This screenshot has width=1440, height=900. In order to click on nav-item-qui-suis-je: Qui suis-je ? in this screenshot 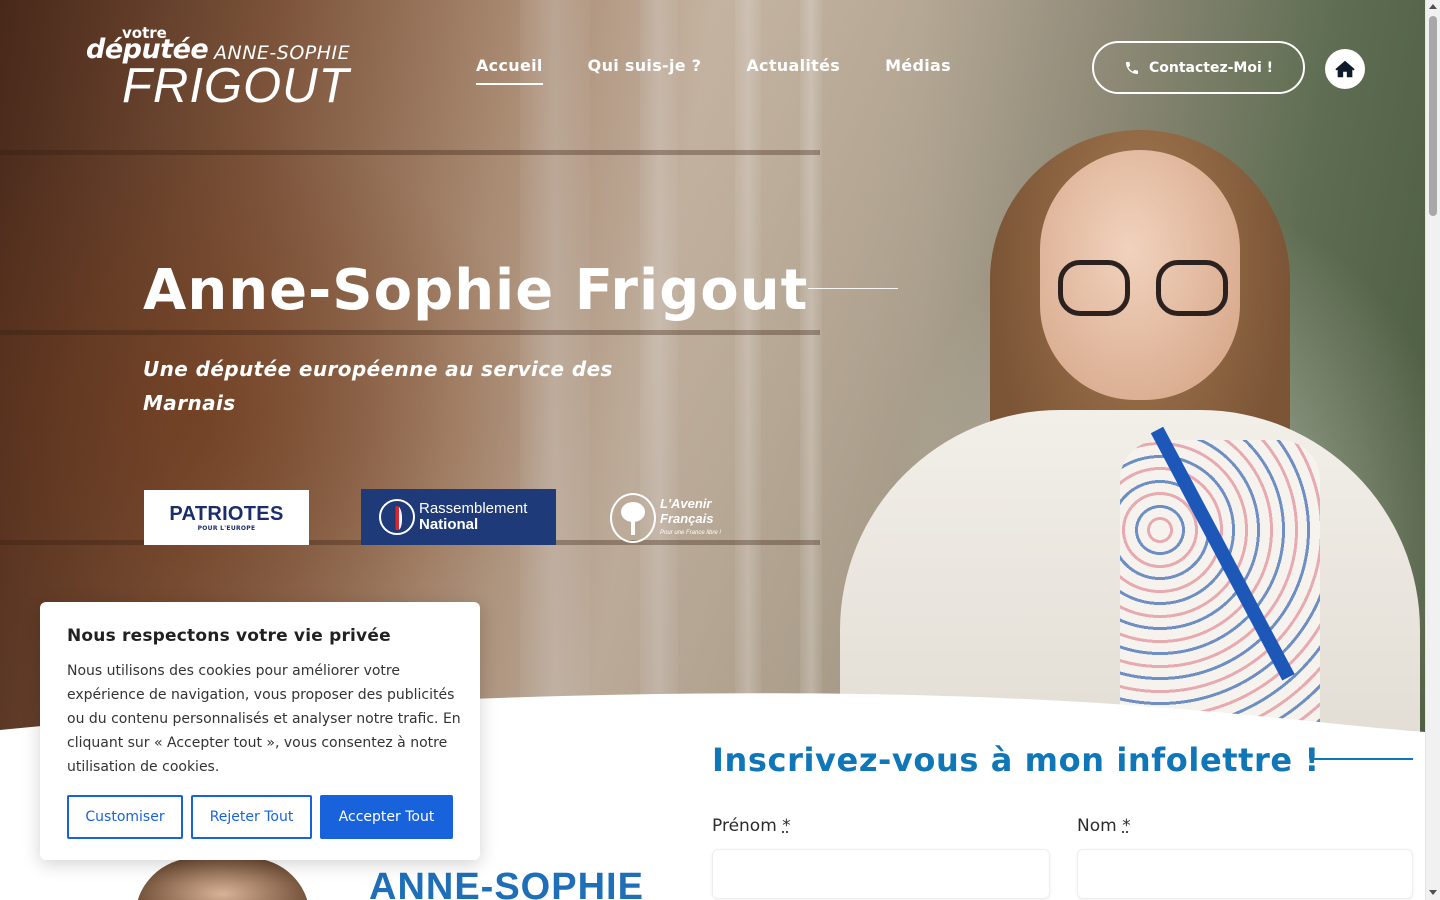, I will do `click(645, 70)`.